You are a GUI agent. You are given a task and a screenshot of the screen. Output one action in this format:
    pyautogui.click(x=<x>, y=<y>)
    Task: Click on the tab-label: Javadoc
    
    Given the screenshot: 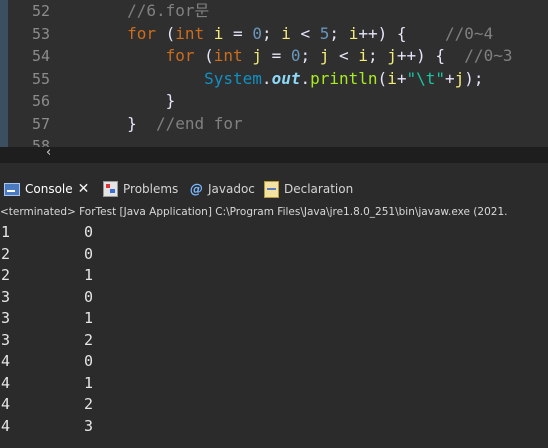 What is the action you would take?
    pyautogui.click(x=231, y=189)
    